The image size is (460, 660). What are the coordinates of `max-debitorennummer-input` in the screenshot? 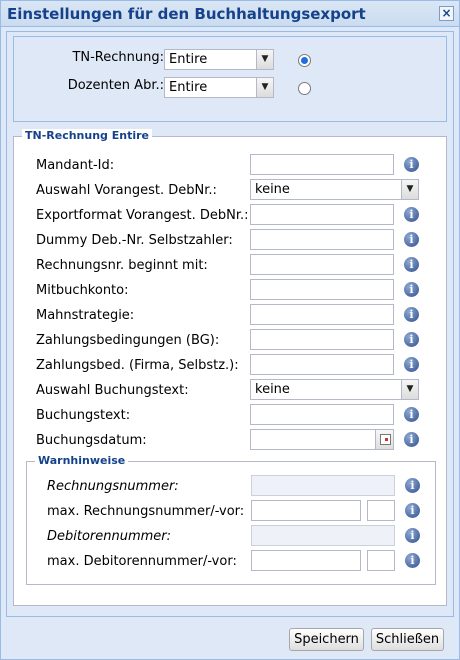 It's located at (306, 560).